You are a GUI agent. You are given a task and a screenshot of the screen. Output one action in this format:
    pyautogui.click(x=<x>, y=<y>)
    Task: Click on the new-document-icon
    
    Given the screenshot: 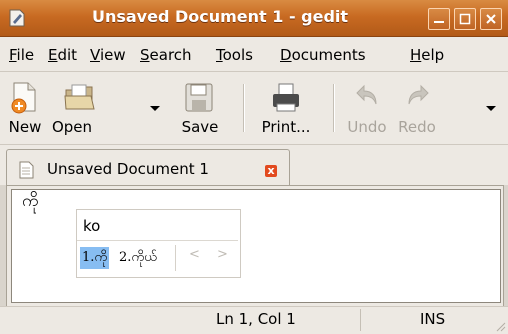 What is the action you would take?
    pyautogui.click(x=23, y=98)
    